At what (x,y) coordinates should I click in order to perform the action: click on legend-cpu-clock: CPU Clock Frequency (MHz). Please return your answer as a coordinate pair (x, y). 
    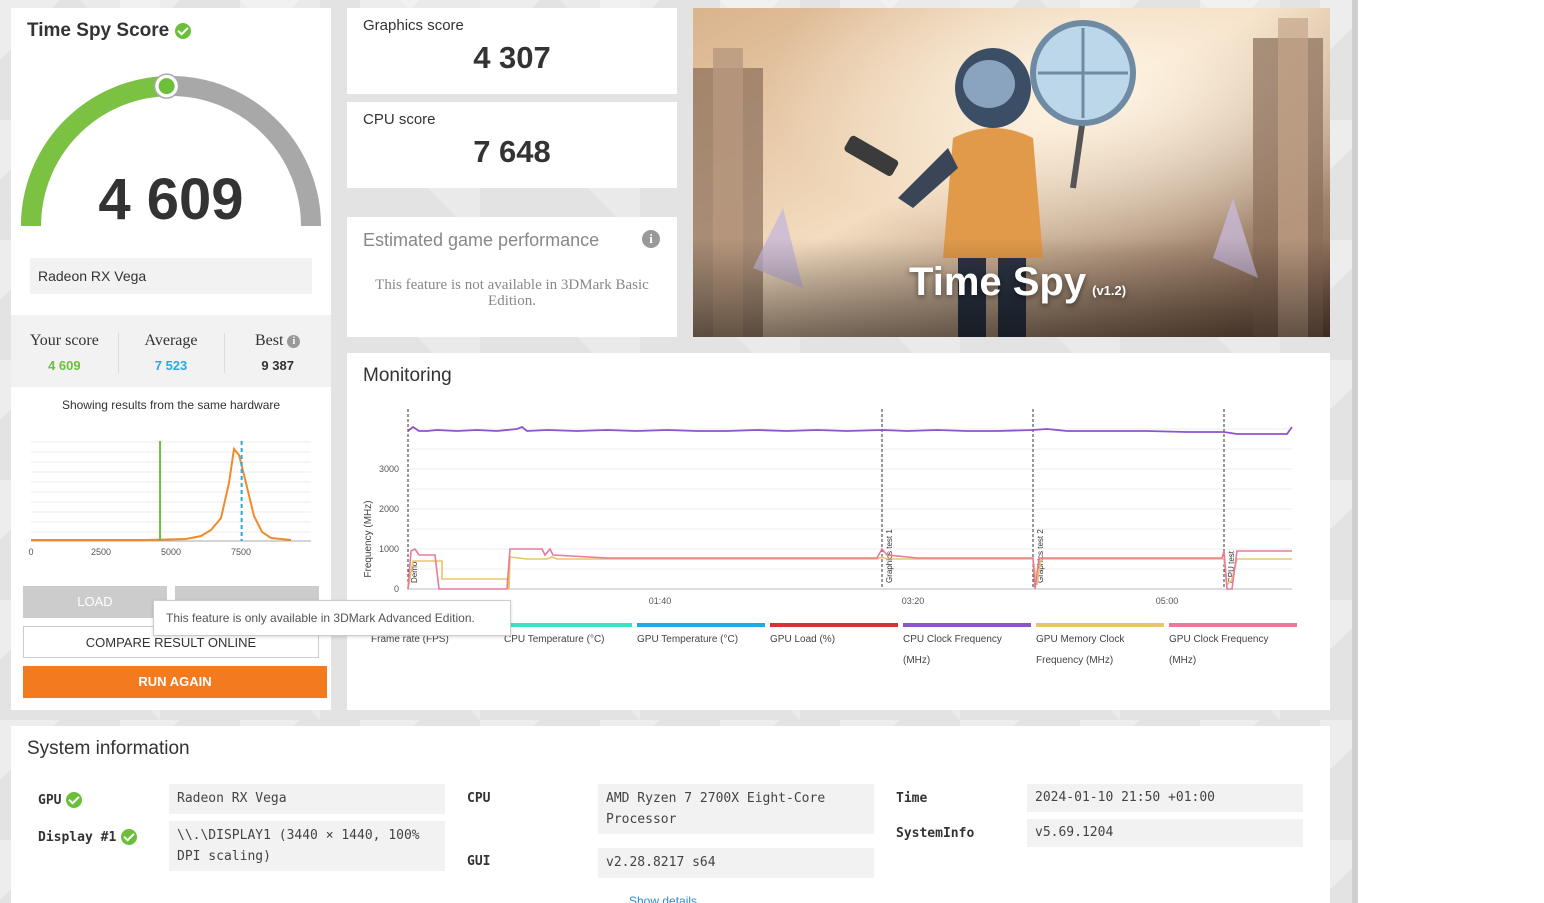
    Looking at the image, I should click on (967, 647).